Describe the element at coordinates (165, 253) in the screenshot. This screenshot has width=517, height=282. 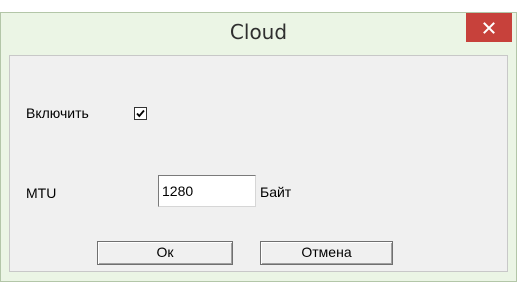
I see `ok-button: Ок` at that location.